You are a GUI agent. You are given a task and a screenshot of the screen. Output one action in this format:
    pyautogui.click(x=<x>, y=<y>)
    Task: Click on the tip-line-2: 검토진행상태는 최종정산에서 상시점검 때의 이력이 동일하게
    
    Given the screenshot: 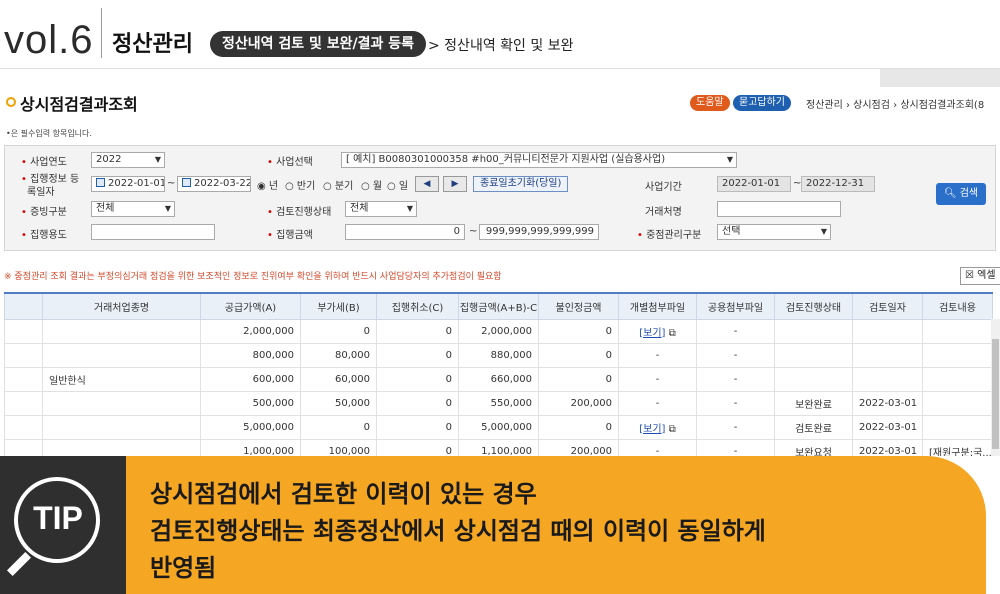 What is the action you would take?
    pyautogui.click(x=458, y=531)
    